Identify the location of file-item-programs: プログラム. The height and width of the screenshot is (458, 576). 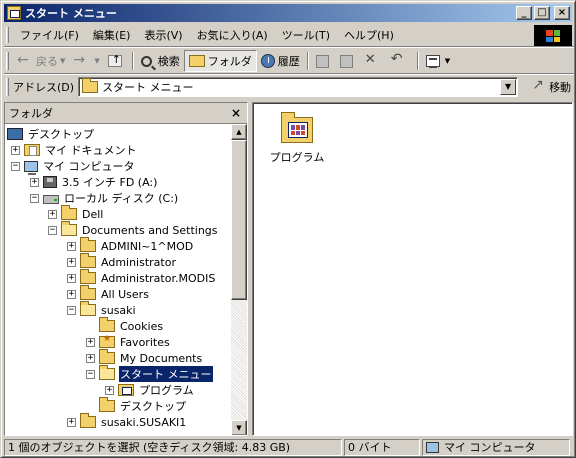
(297, 137).